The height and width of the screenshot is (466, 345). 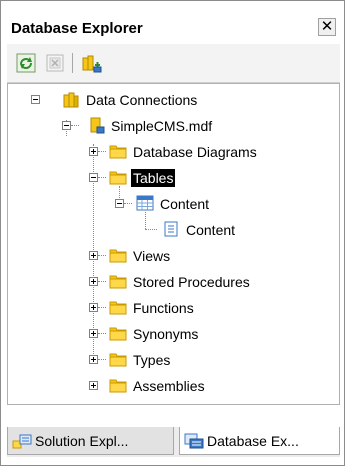 I want to click on tree-node-content-table: Content, so click(x=184, y=204).